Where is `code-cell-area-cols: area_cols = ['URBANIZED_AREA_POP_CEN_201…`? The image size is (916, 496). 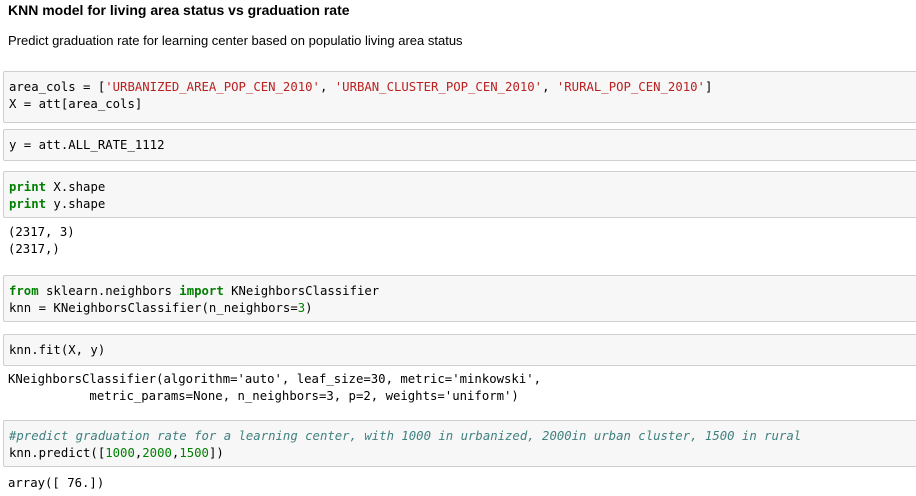
code-cell-area-cols: area_cols = ['URBANIZED_AREA_POP_CEN_201… is located at coordinates (459, 97).